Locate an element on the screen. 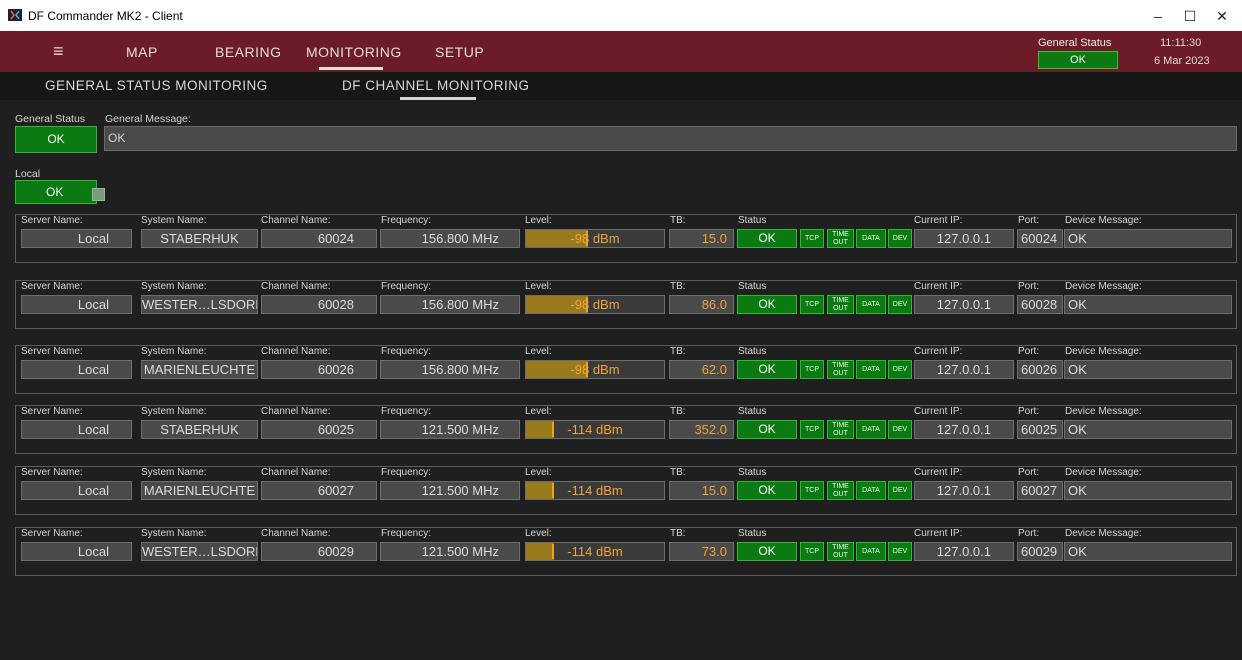 The width and height of the screenshot is (1242, 660). menu-item-map: MAP is located at coordinates (142, 52).